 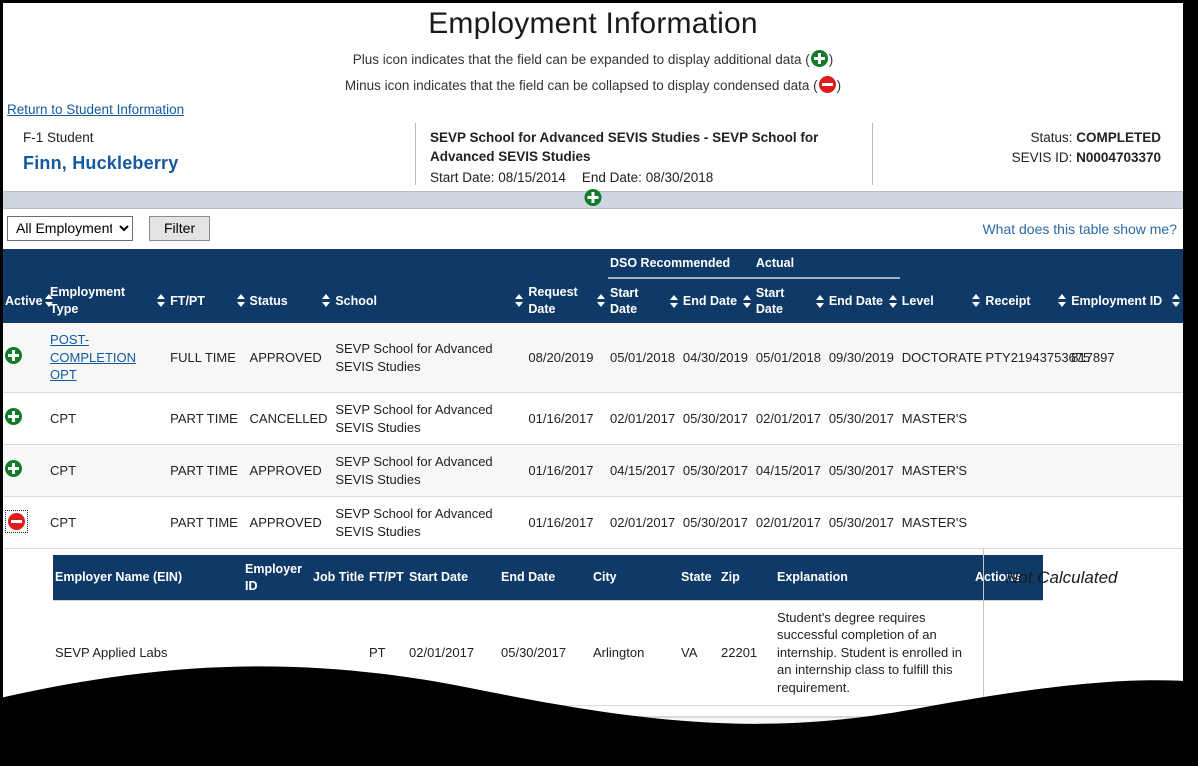 I want to click on detail-cell-zip: 22201, so click(x=747, y=653).